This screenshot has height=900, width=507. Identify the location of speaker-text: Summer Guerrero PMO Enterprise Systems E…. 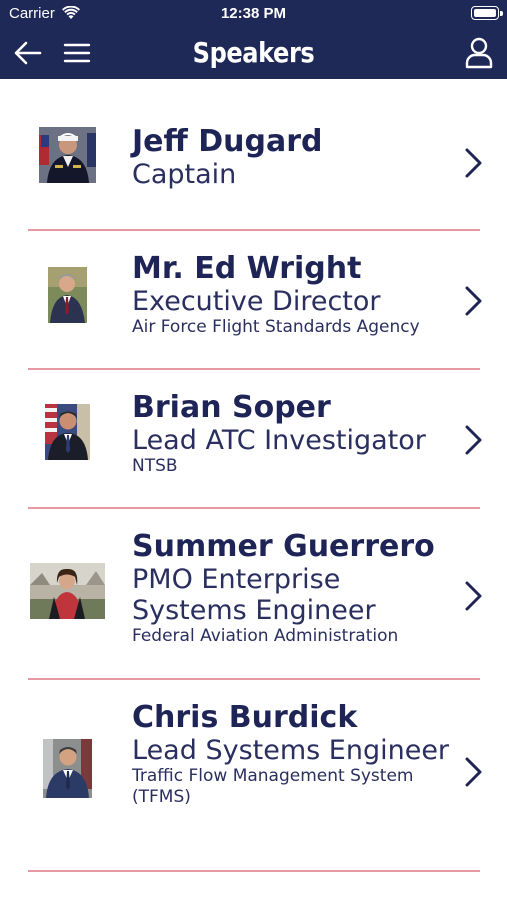
(292, 588).